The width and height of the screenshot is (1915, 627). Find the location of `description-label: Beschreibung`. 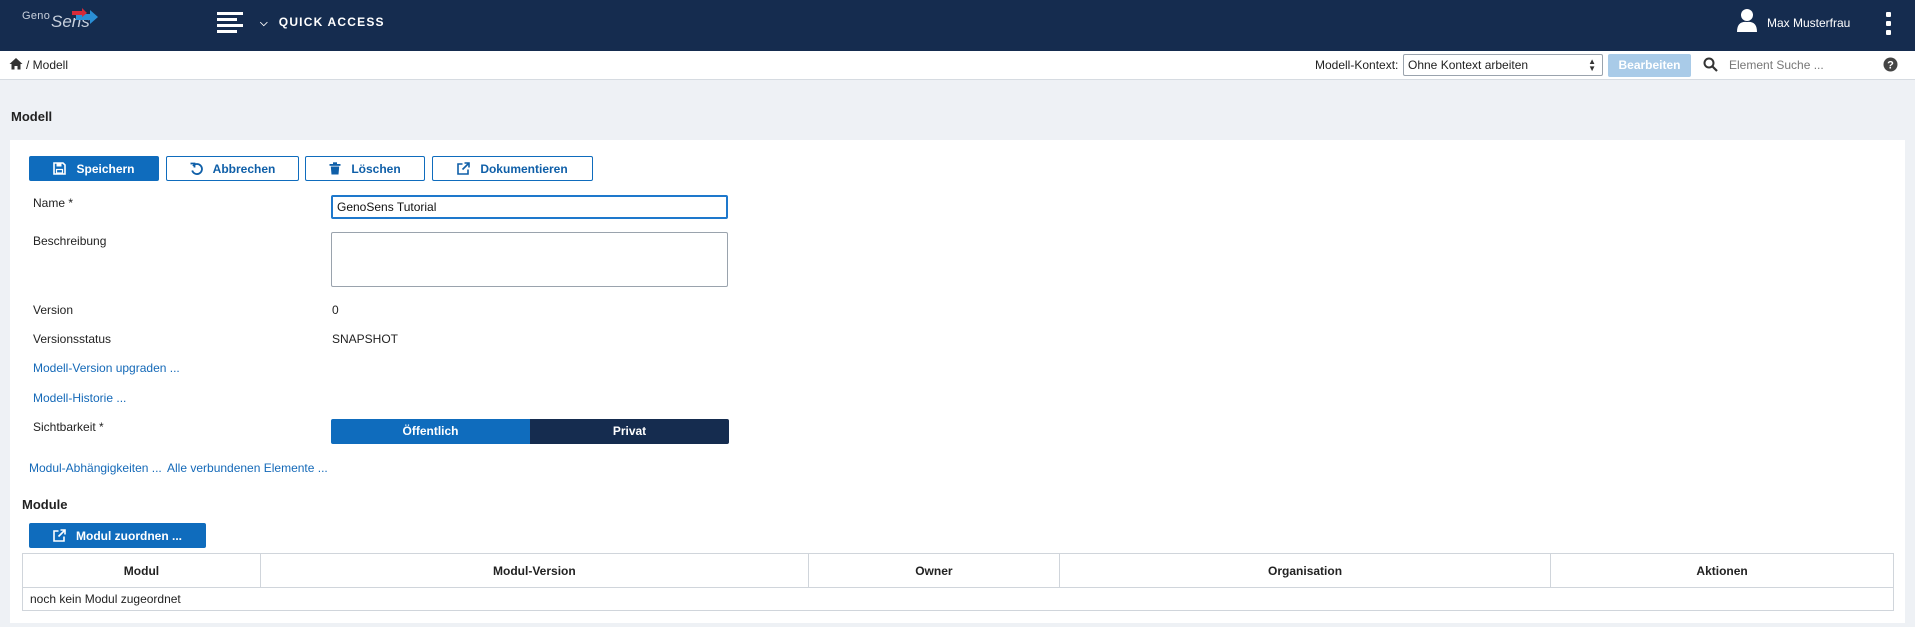

description-label: Beschreibung is located at coordinates (70, 241).